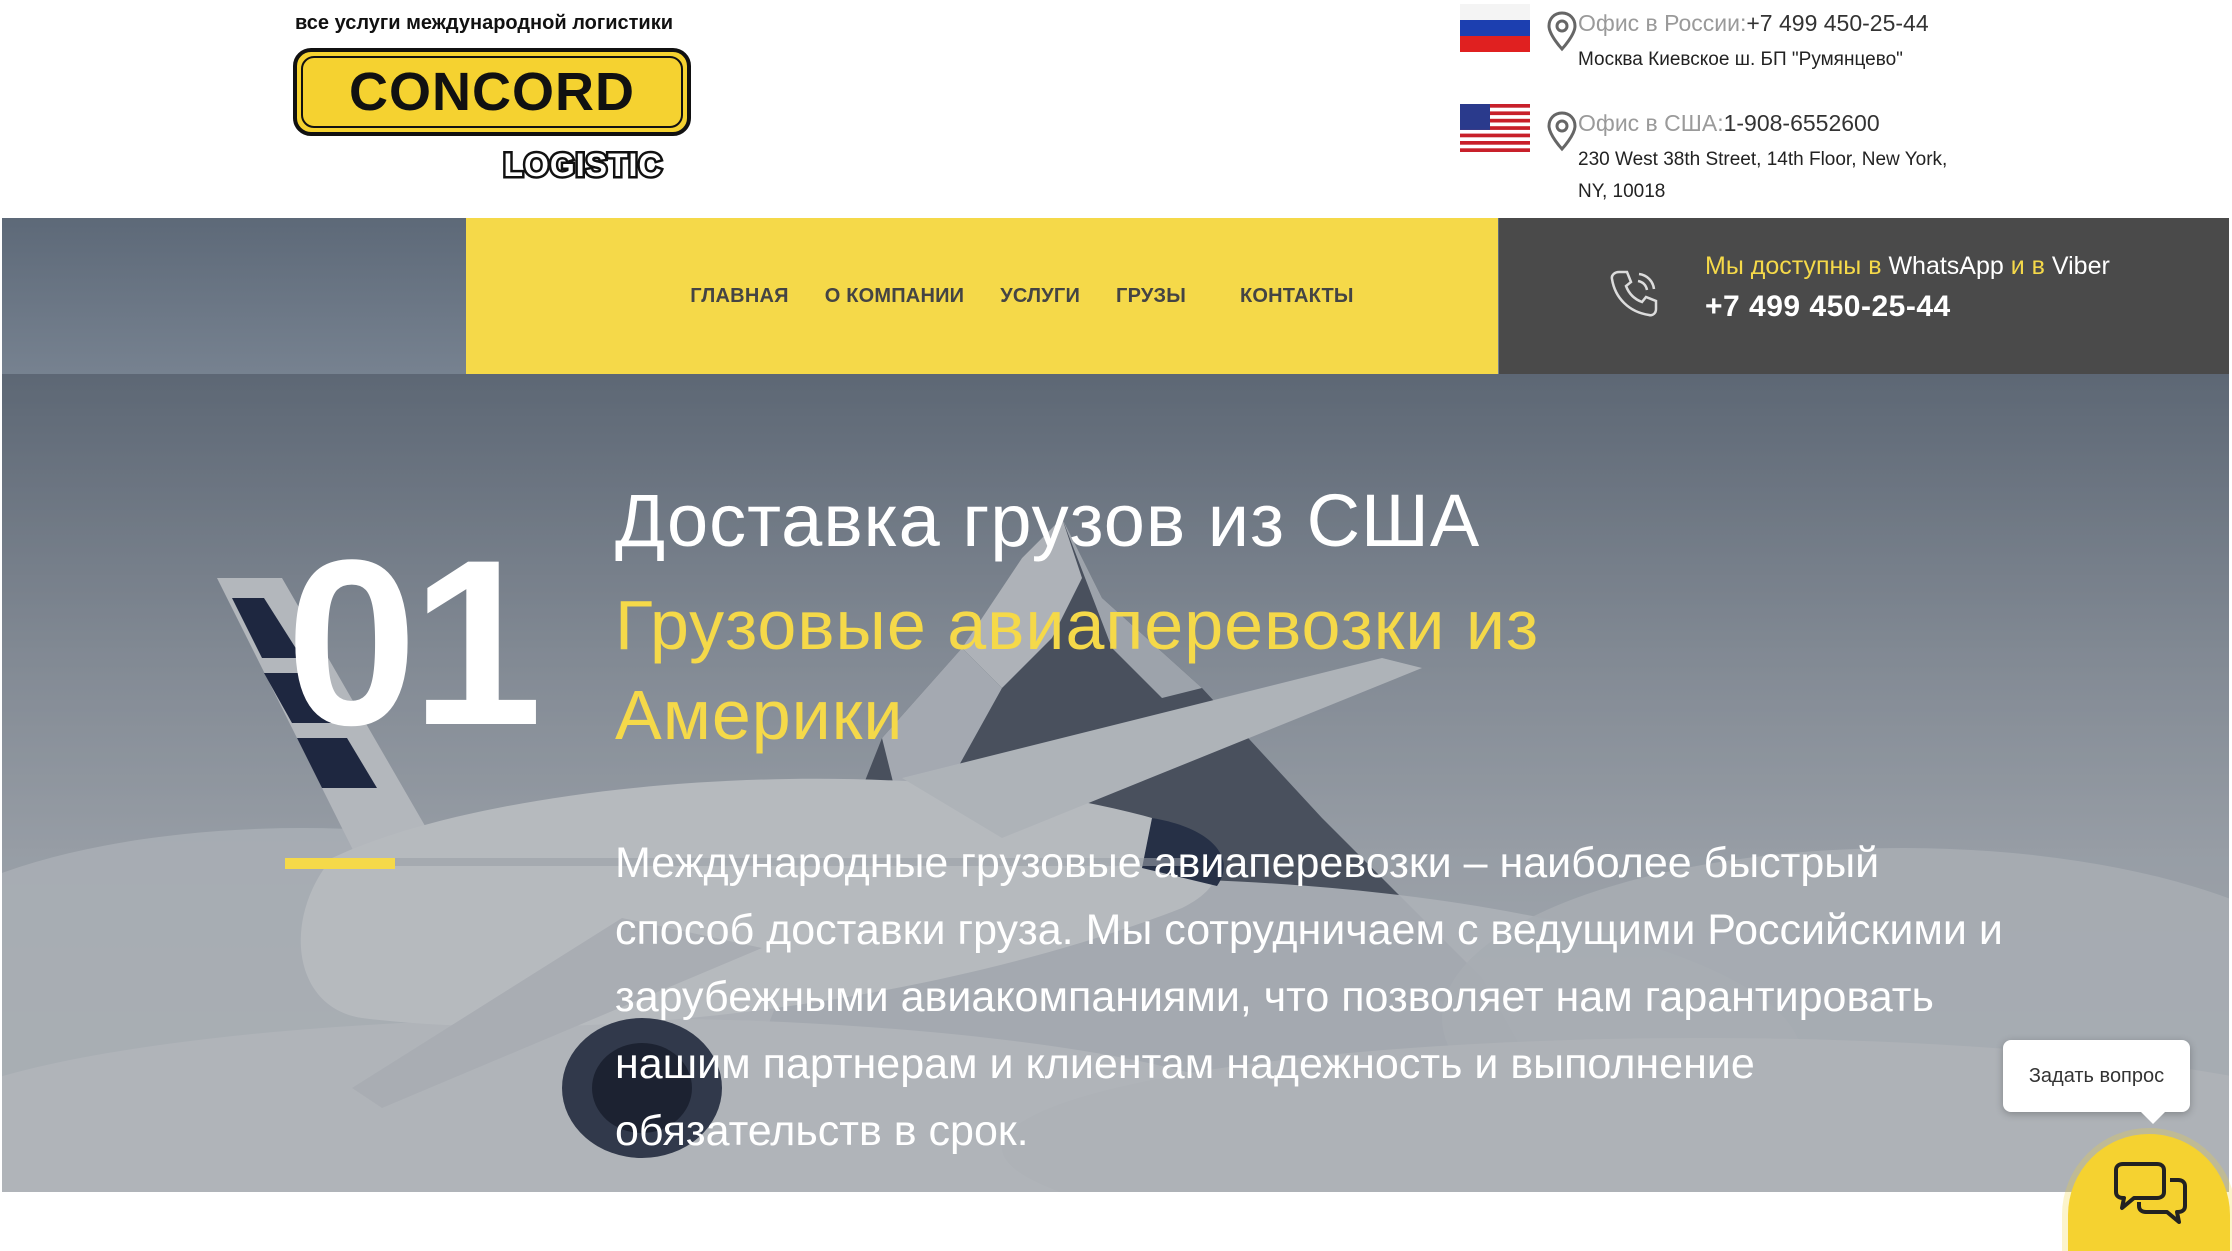 The width and height of the screenshot is (2232, 1251). I want to click on chat-bubbles-icon, so click(2150, 1193).